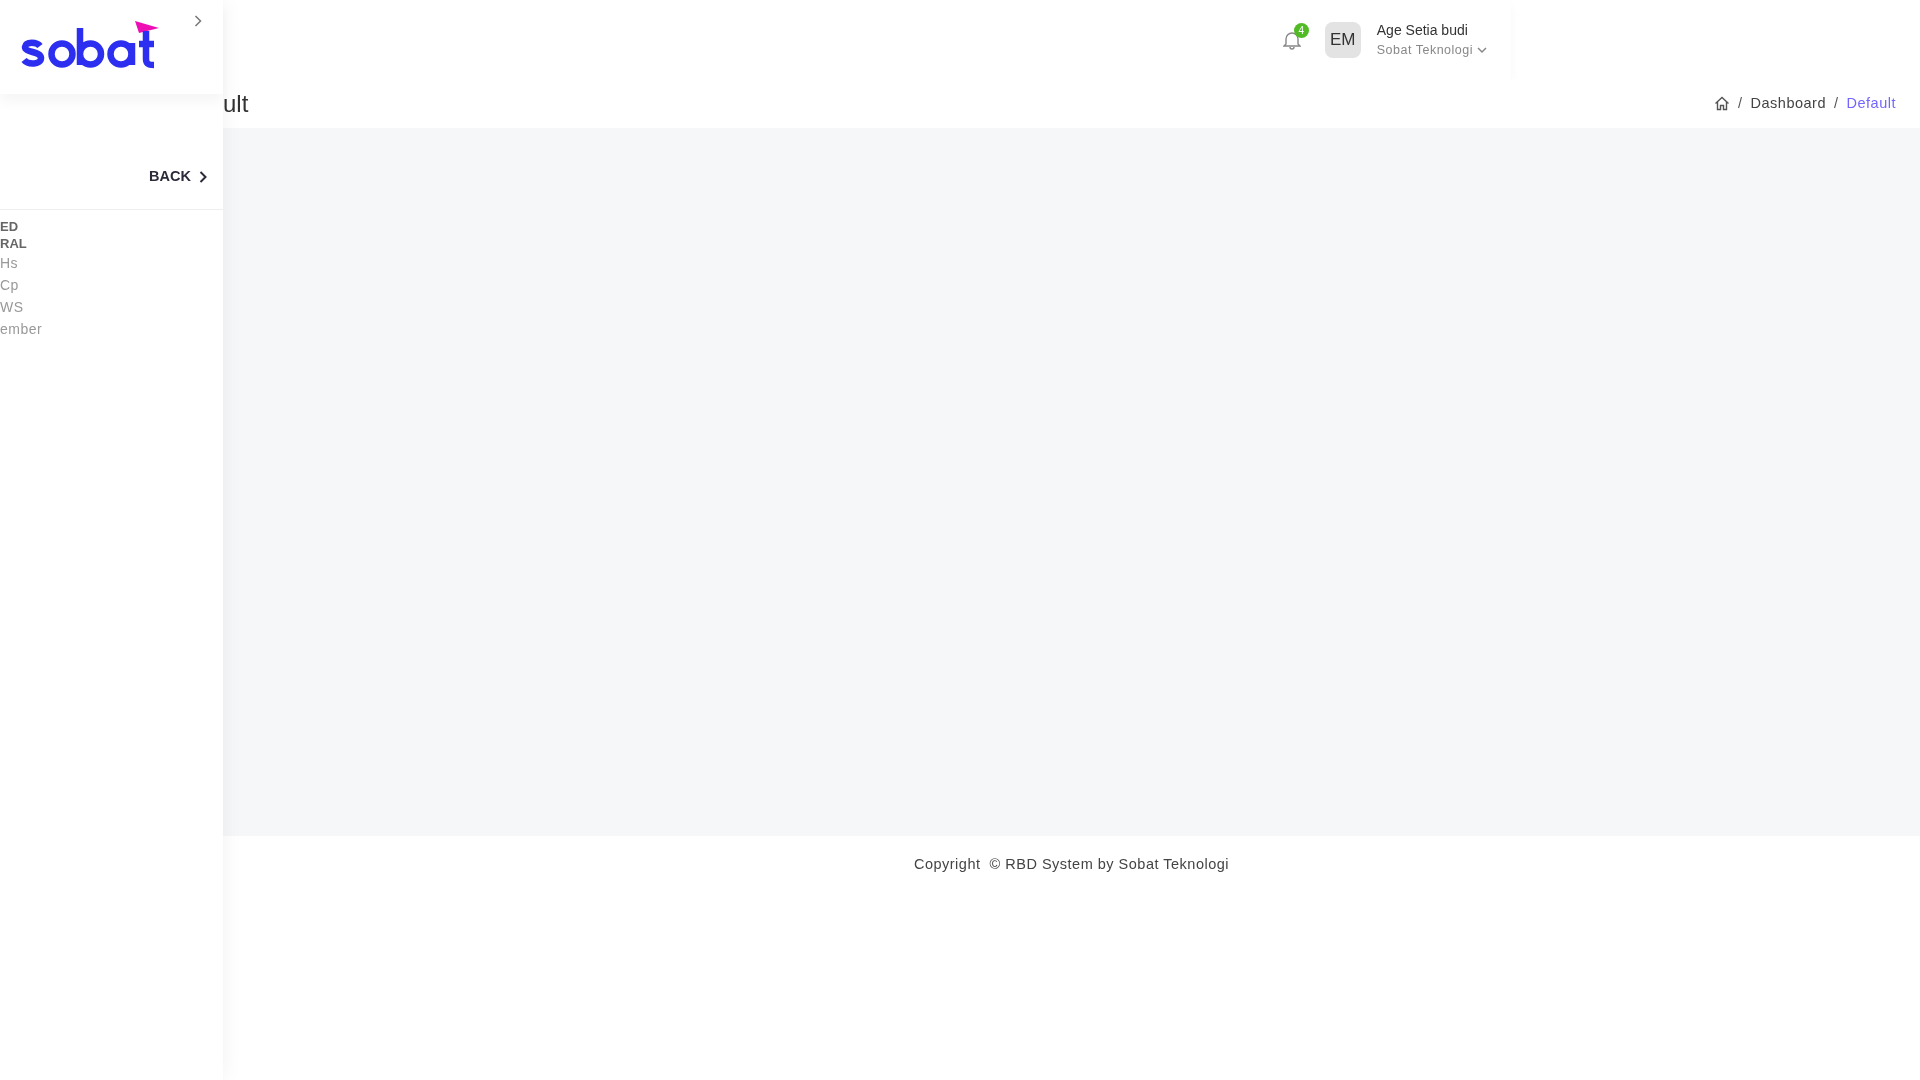 This screenshot has width=1920, height=1080. What do you see at coordinates (1301, 30) in the screenshot?
I see `notification-badge: 4` at bounding box center [1301, 30].